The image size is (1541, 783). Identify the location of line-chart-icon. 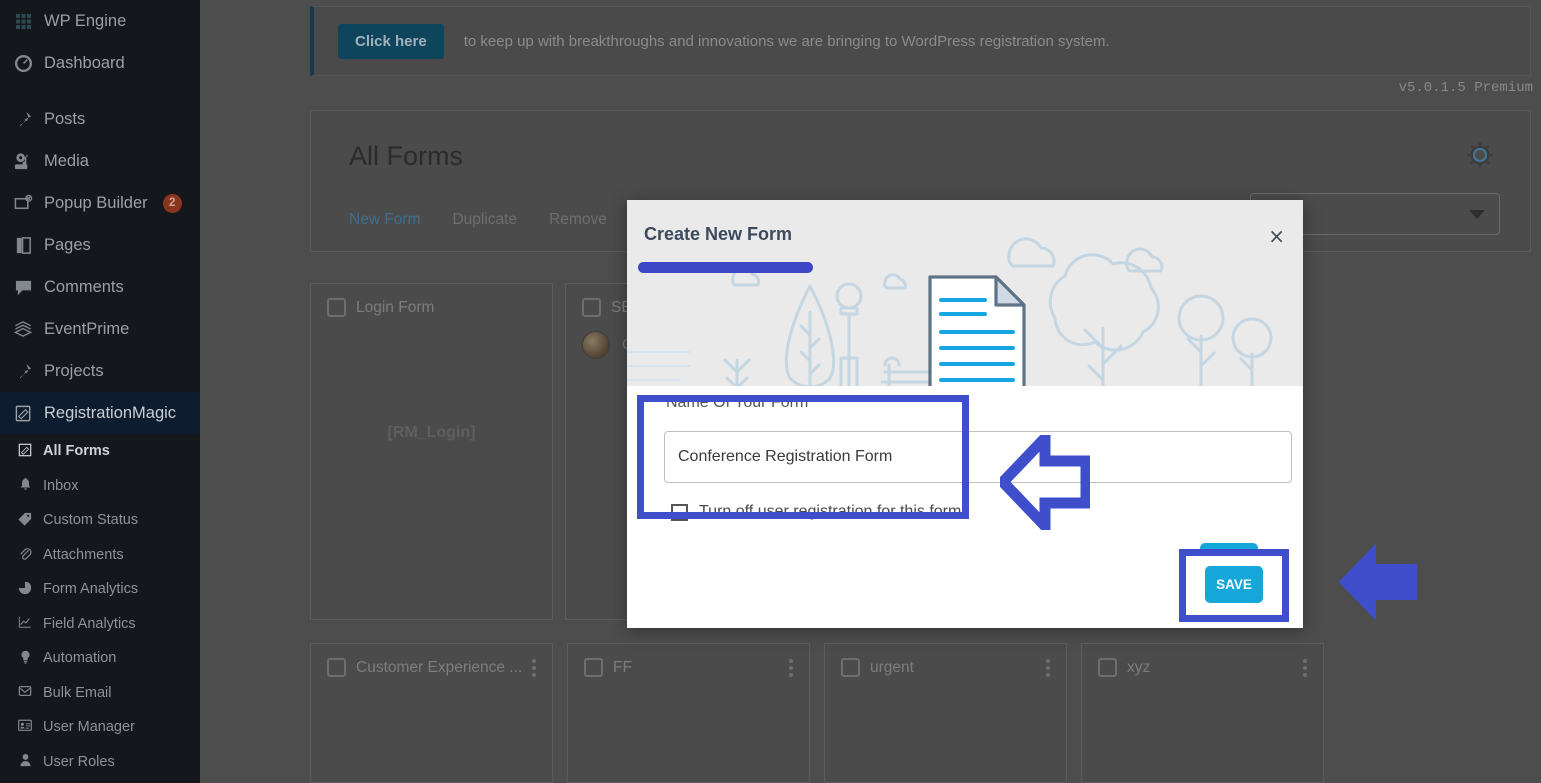
(25, 623).